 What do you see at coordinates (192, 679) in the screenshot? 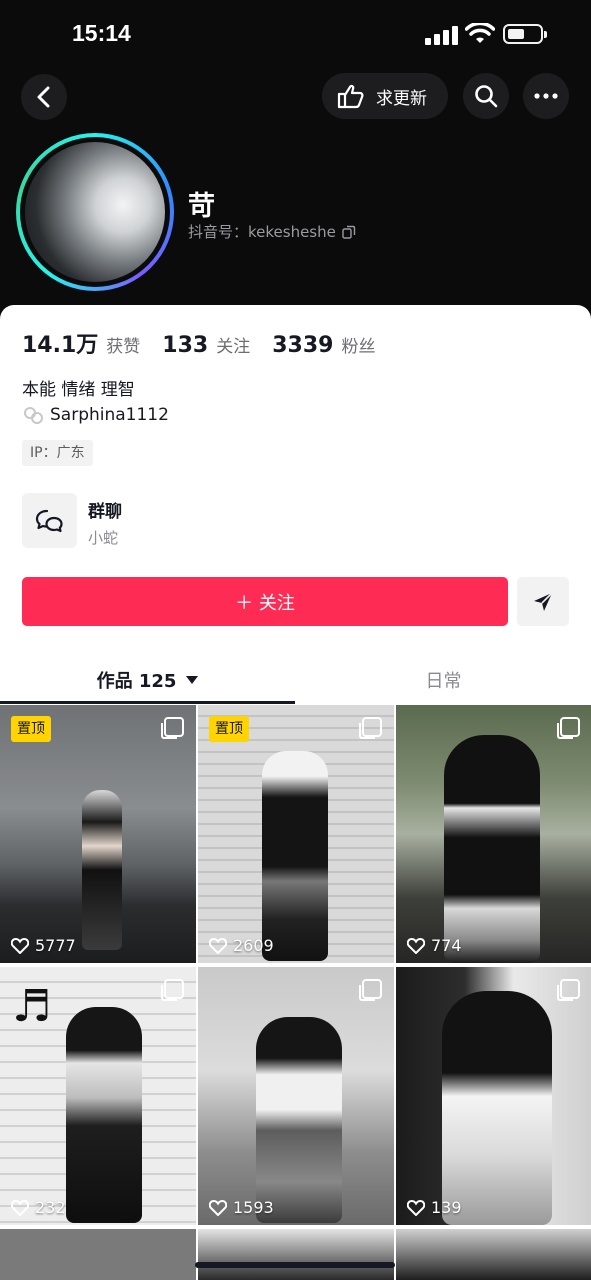
I see `caret-down-icon` at bounding box center [192, 679].